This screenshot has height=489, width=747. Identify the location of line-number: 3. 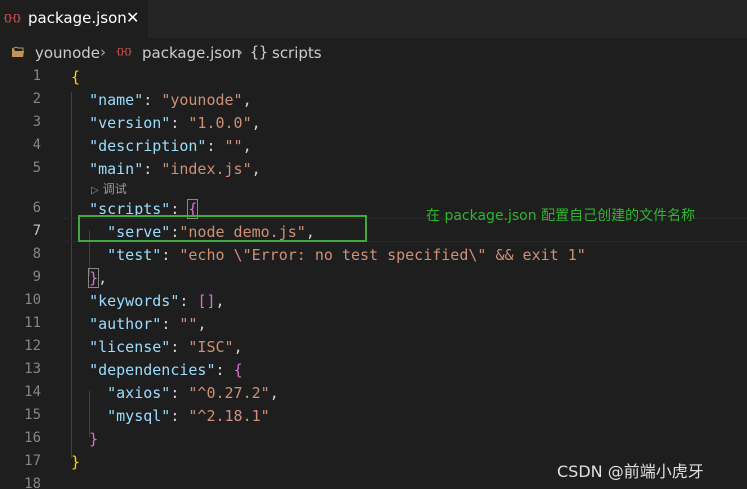
(36, 122).